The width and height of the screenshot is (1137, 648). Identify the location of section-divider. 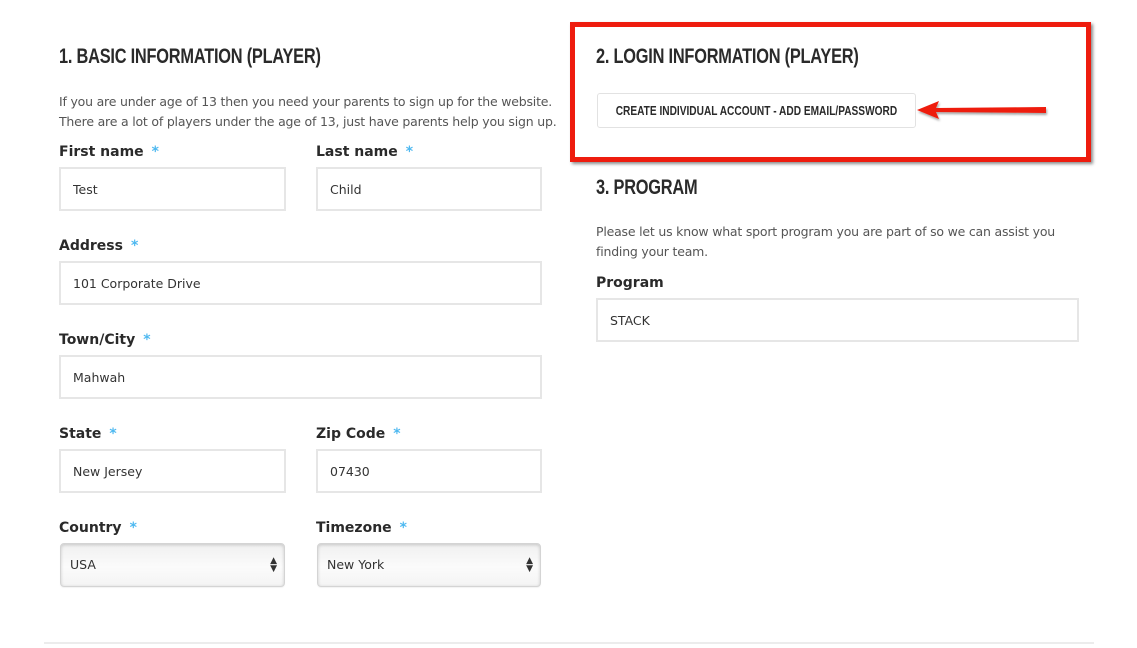
(569, 643).